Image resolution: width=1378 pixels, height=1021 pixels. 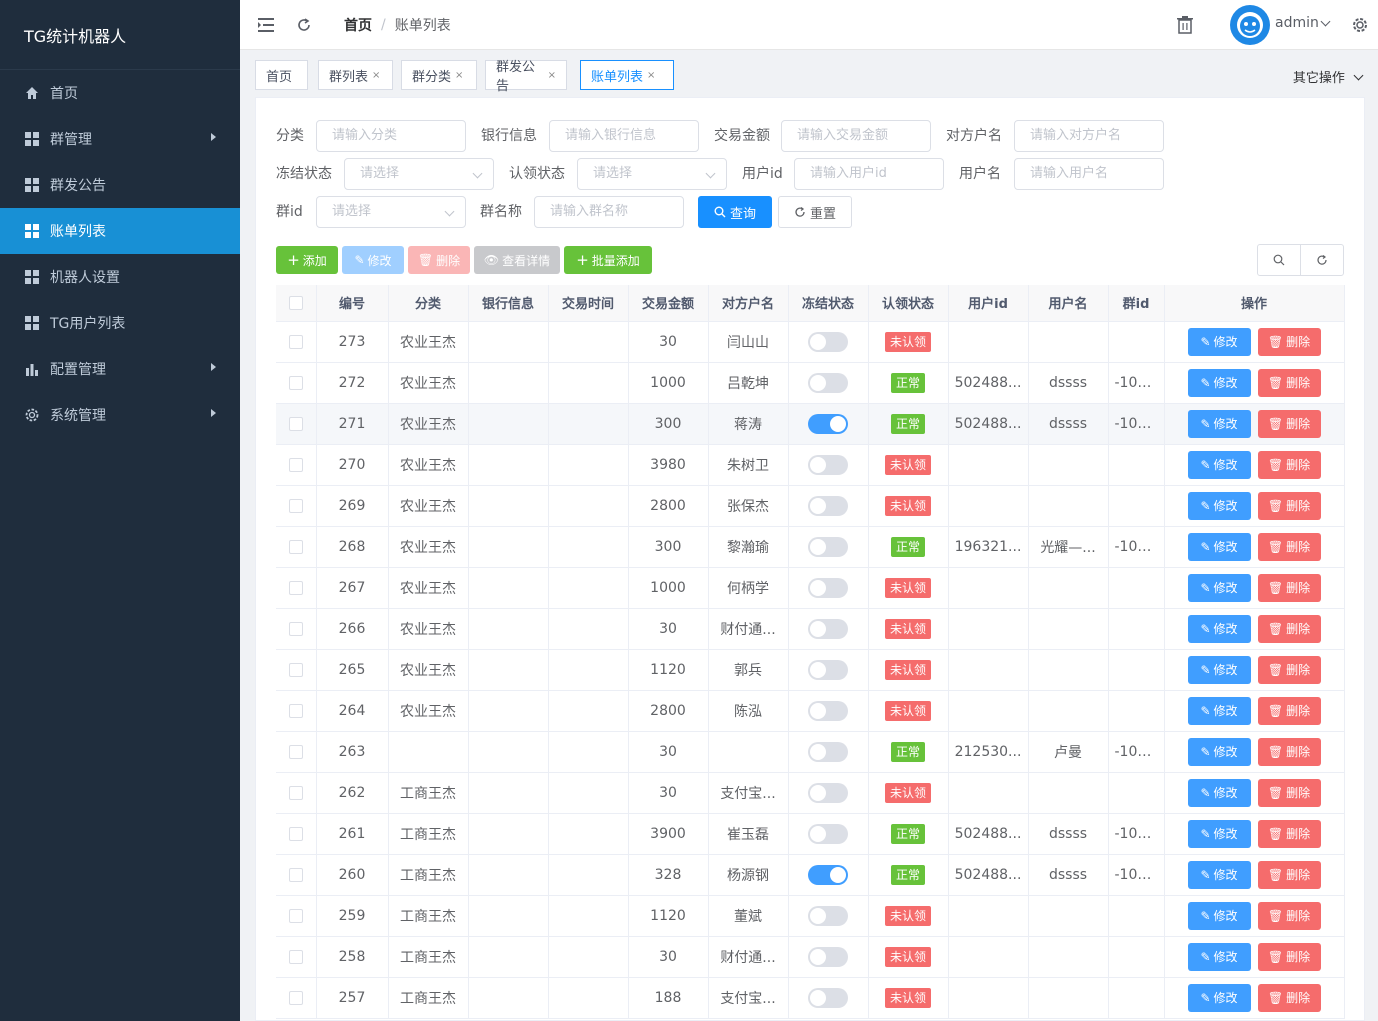 What do you see at coordinates (120, 93) in the screenshot?
I see `sidebar-item-0: 首页` at bounding box center [120, 93].